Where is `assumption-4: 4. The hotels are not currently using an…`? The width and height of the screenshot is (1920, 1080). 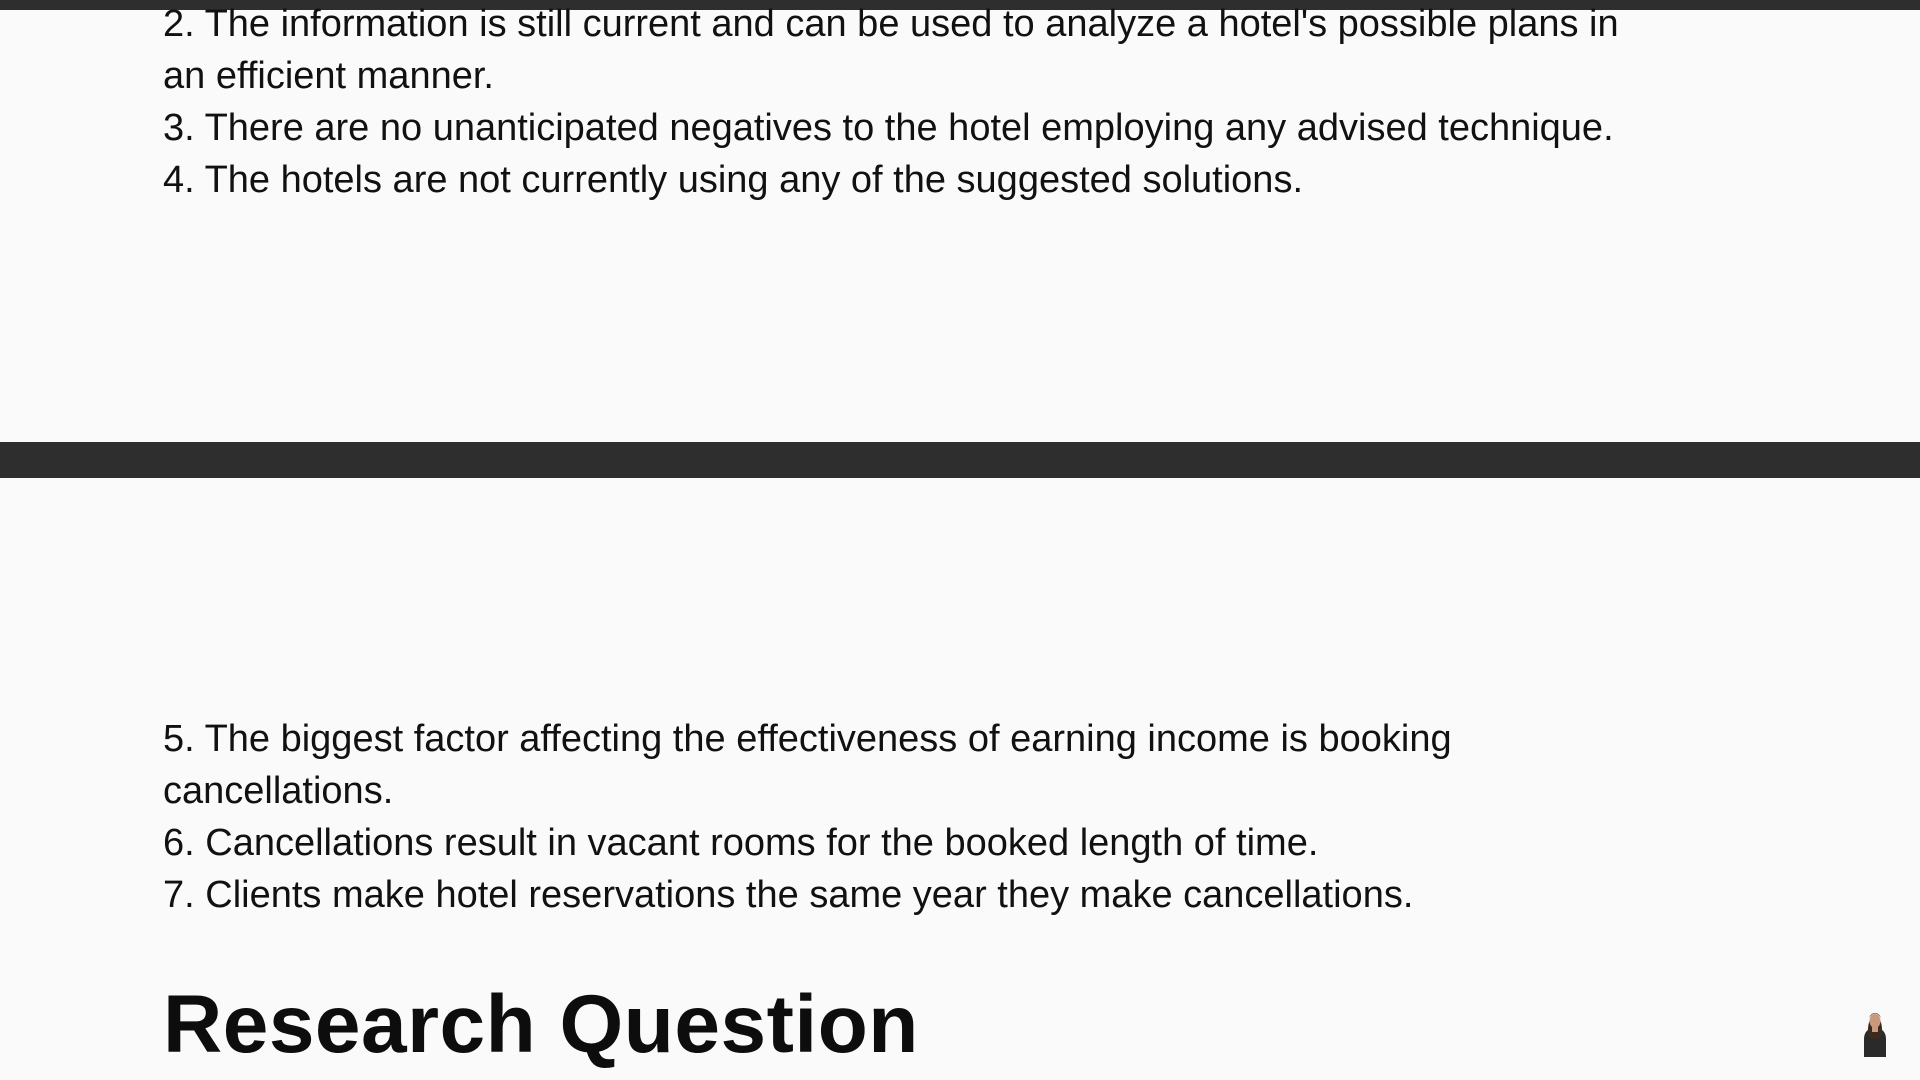 assumption-4: 4. The hotels are not currently using an… is located at coordinates (733, 180).